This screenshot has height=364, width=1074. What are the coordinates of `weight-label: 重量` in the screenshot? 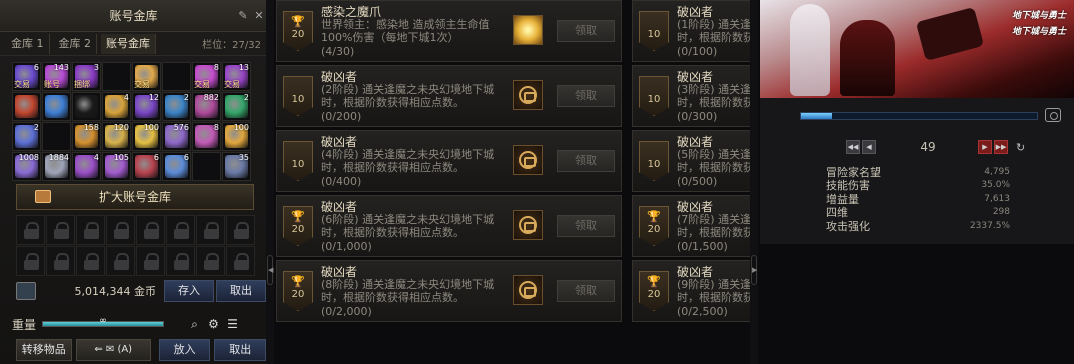 It's located at (24, 324).